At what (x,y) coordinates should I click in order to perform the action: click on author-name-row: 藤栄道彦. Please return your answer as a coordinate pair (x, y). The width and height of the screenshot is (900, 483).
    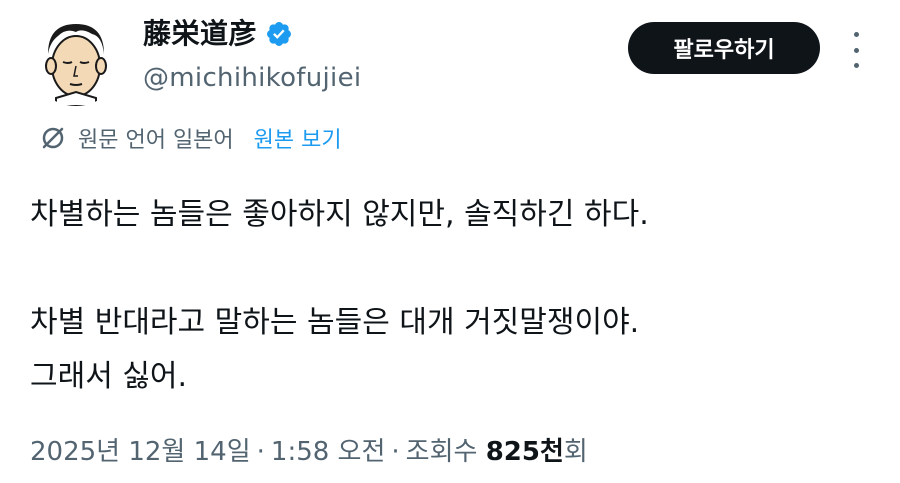
    Looking at the image, I should click on (218, 34).